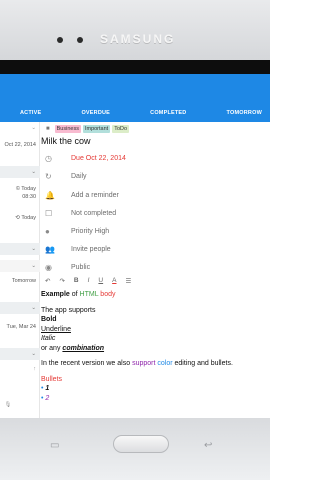  Describe the element at coordinates (51, 348) in the screenshot. I see `or-any-text: or any` at that location.